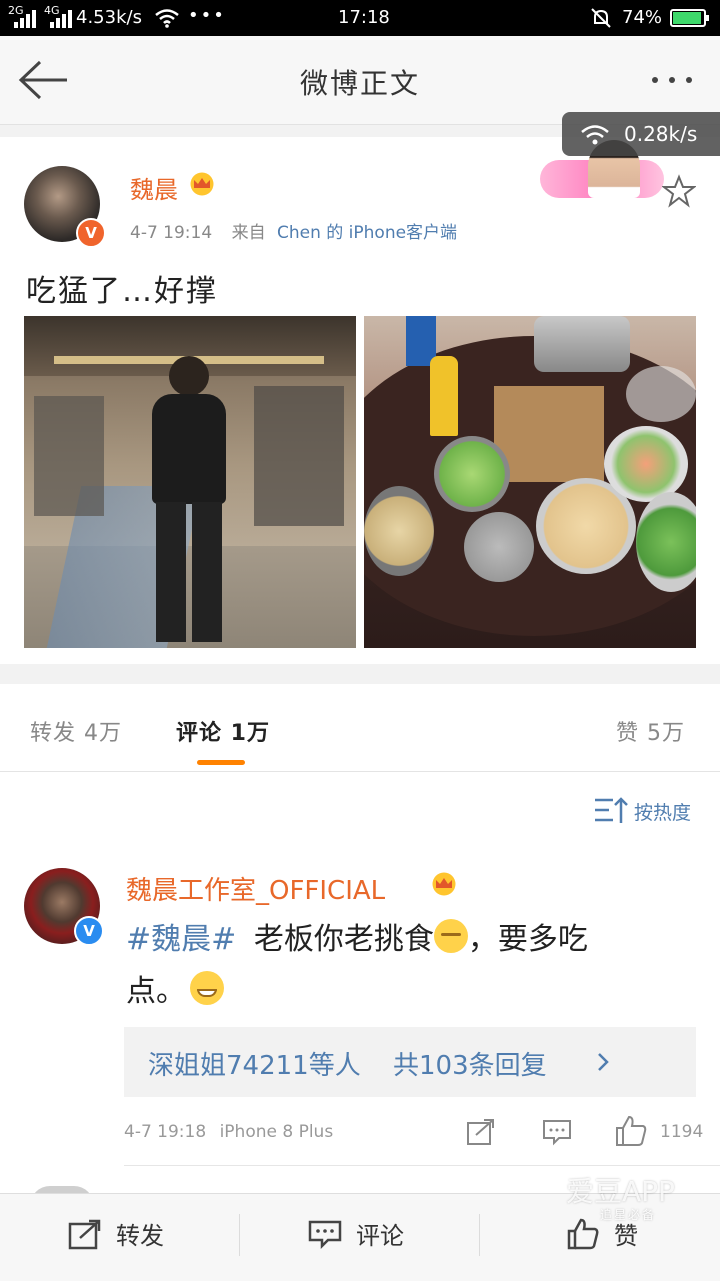 This screenshot has height=1281, width=720. What do you see at coordinates (661, 134) in the screenshot?
I see `overlay-speed-text: 0.28k/s` at bounding box center [661, 134].